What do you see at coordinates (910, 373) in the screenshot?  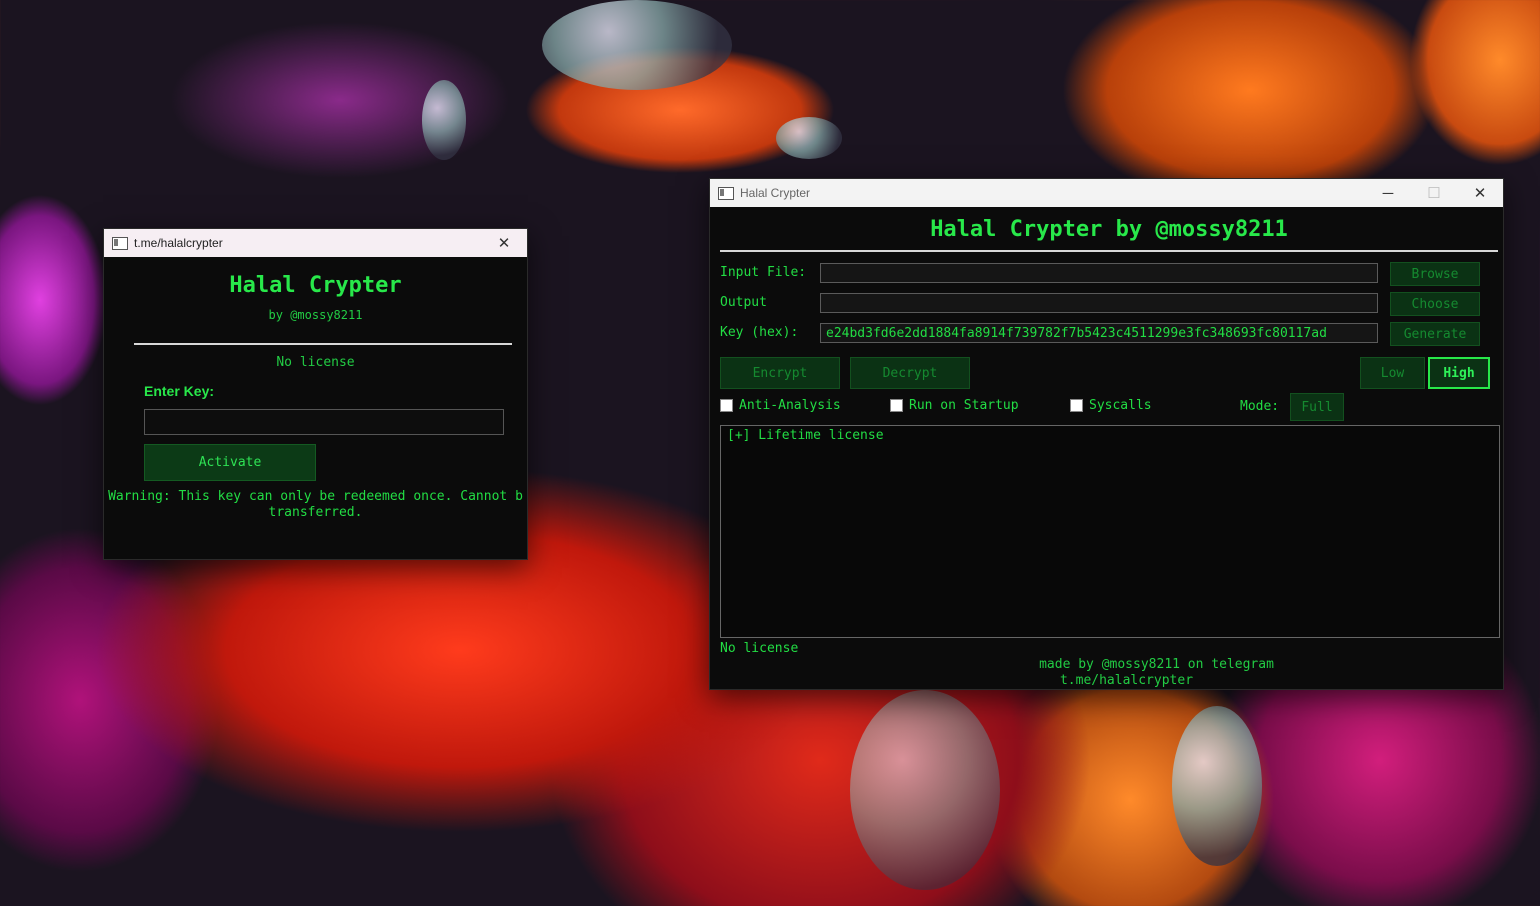 I see `decrypt-button: Decrypt` at bounding box center [910, 373].